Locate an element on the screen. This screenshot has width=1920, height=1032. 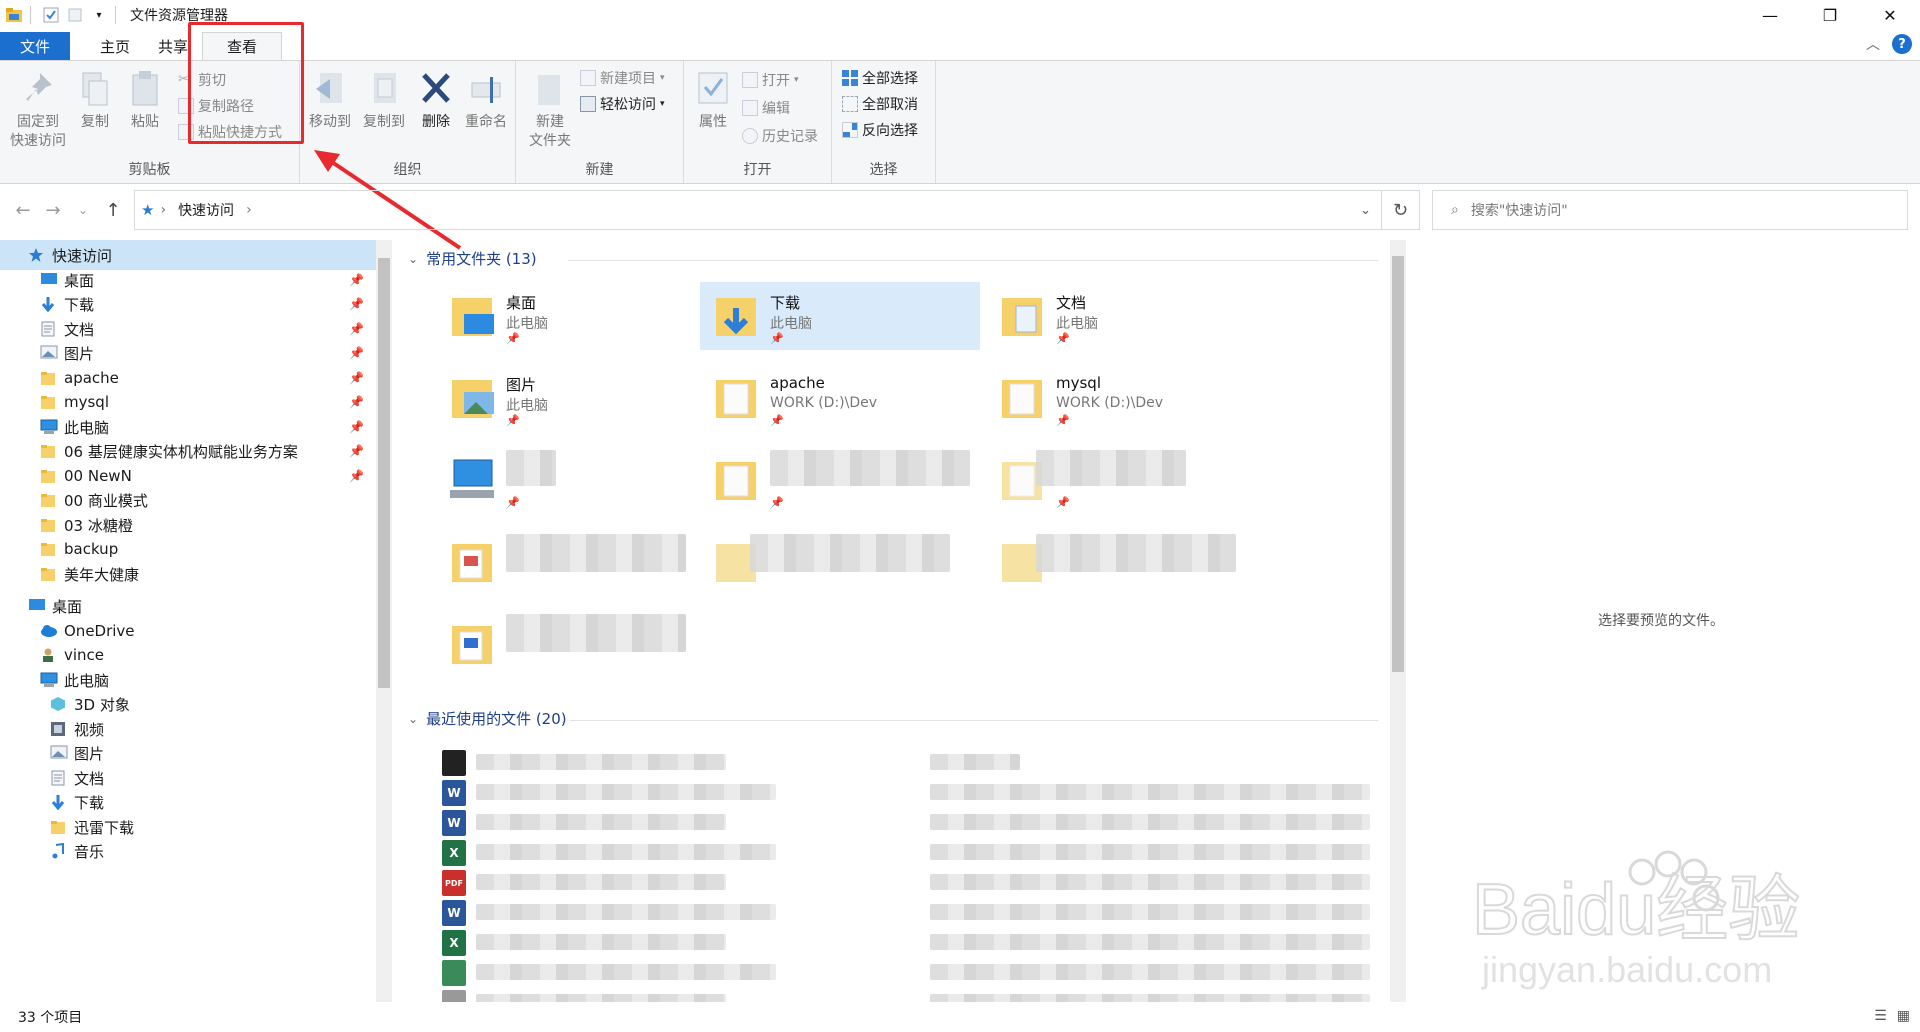
tile-name: apache is located at coordinates (797, 383).